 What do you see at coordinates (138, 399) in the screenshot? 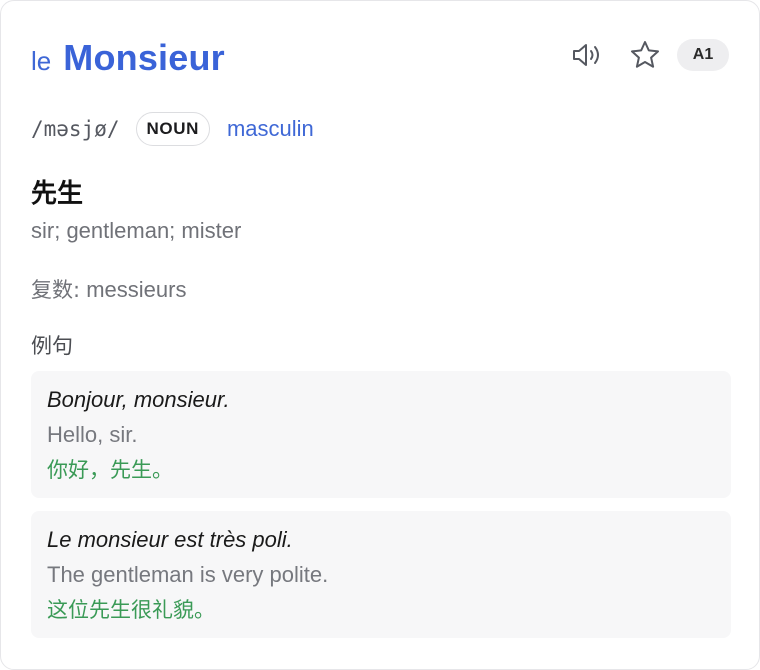
I see `example-french: Bonjour, monsieur.` at bounding box center [138, 399].